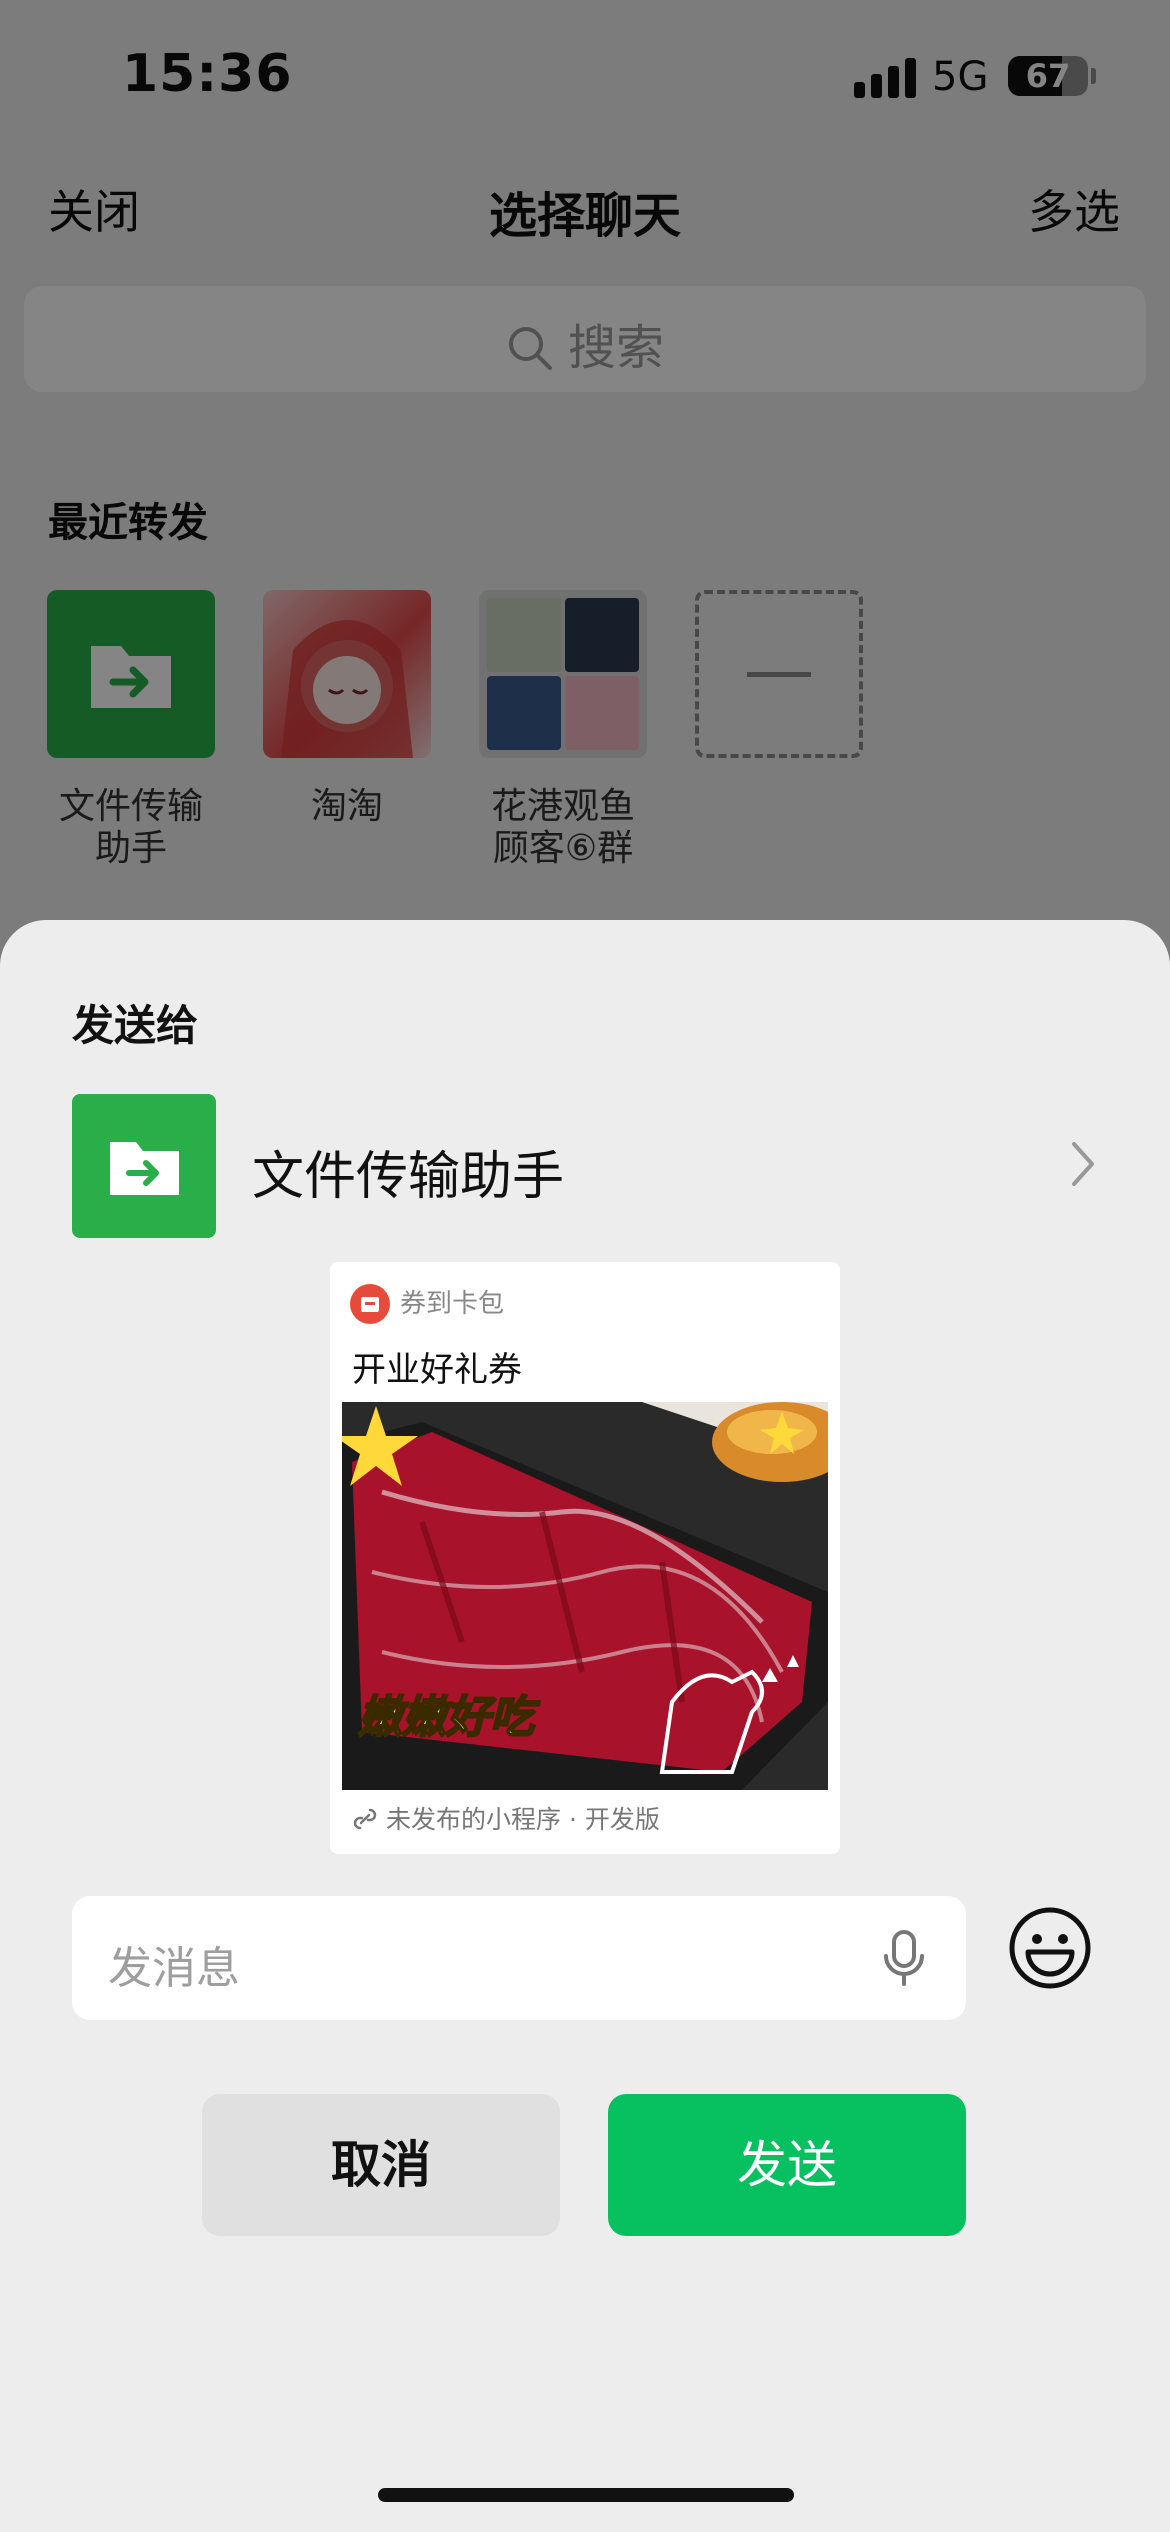 This screenshot has height=2532, width=1170. What do you see at coordinates (408, 1177) in the screenshot?
I see `recipient-name: 文件传输助手` at bounding box center [408, 1177].